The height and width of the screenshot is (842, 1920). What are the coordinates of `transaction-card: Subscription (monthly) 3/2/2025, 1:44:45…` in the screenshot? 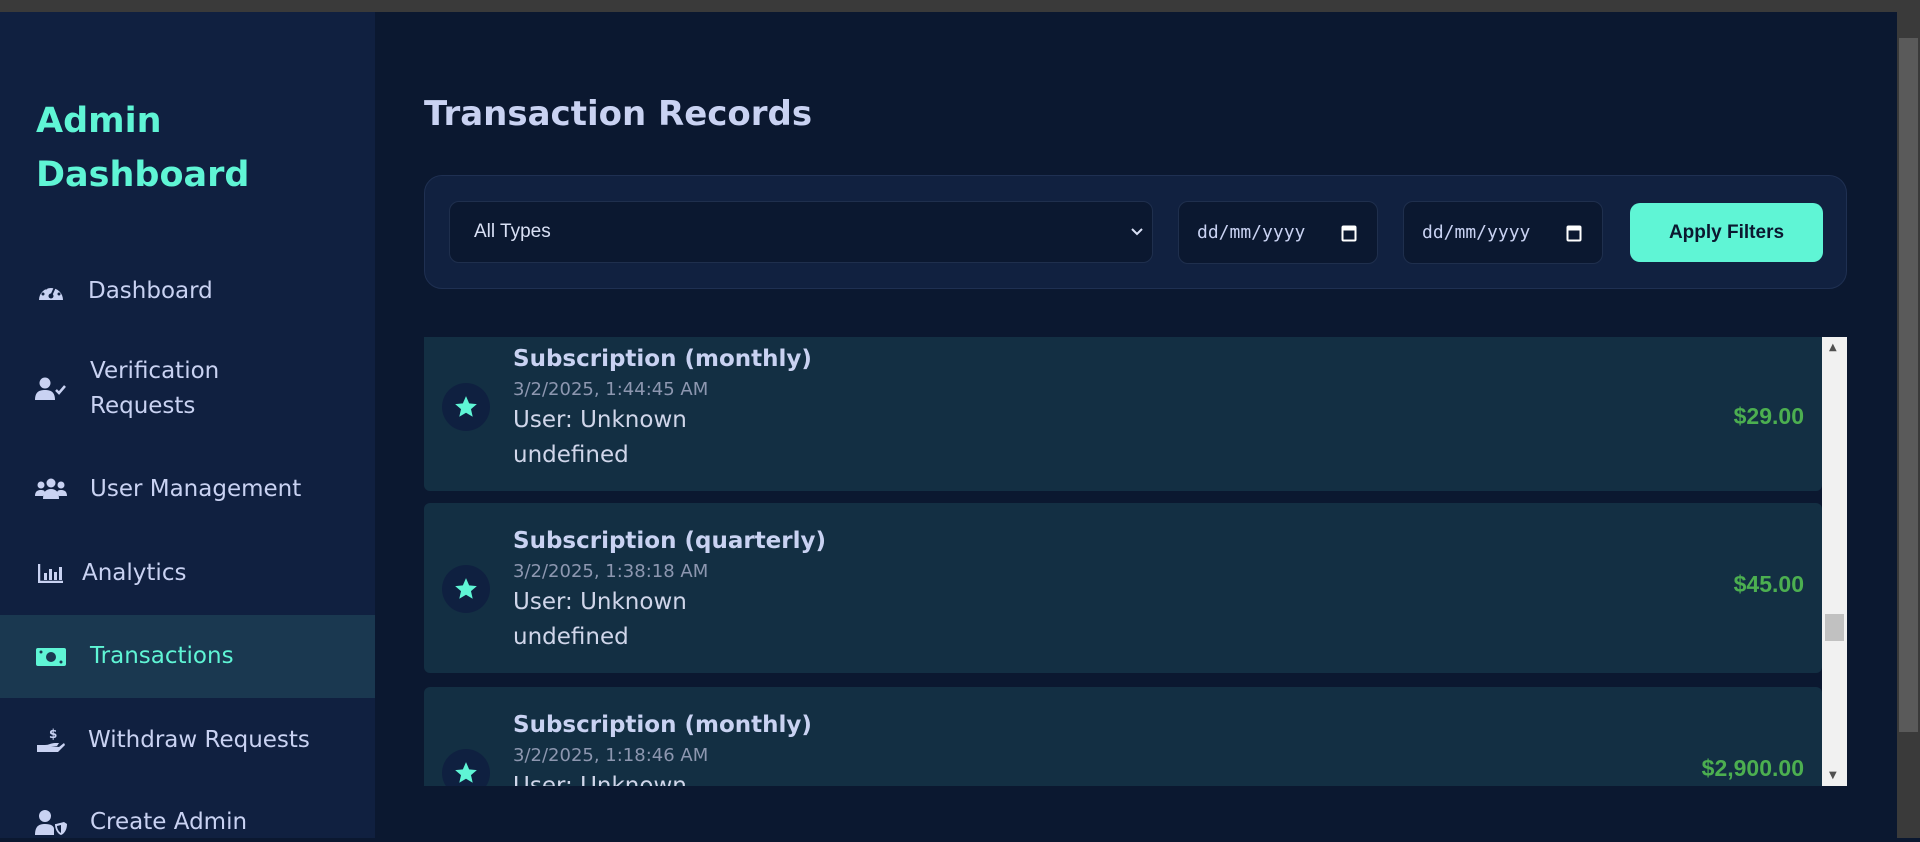 It's located at (1123, 414).